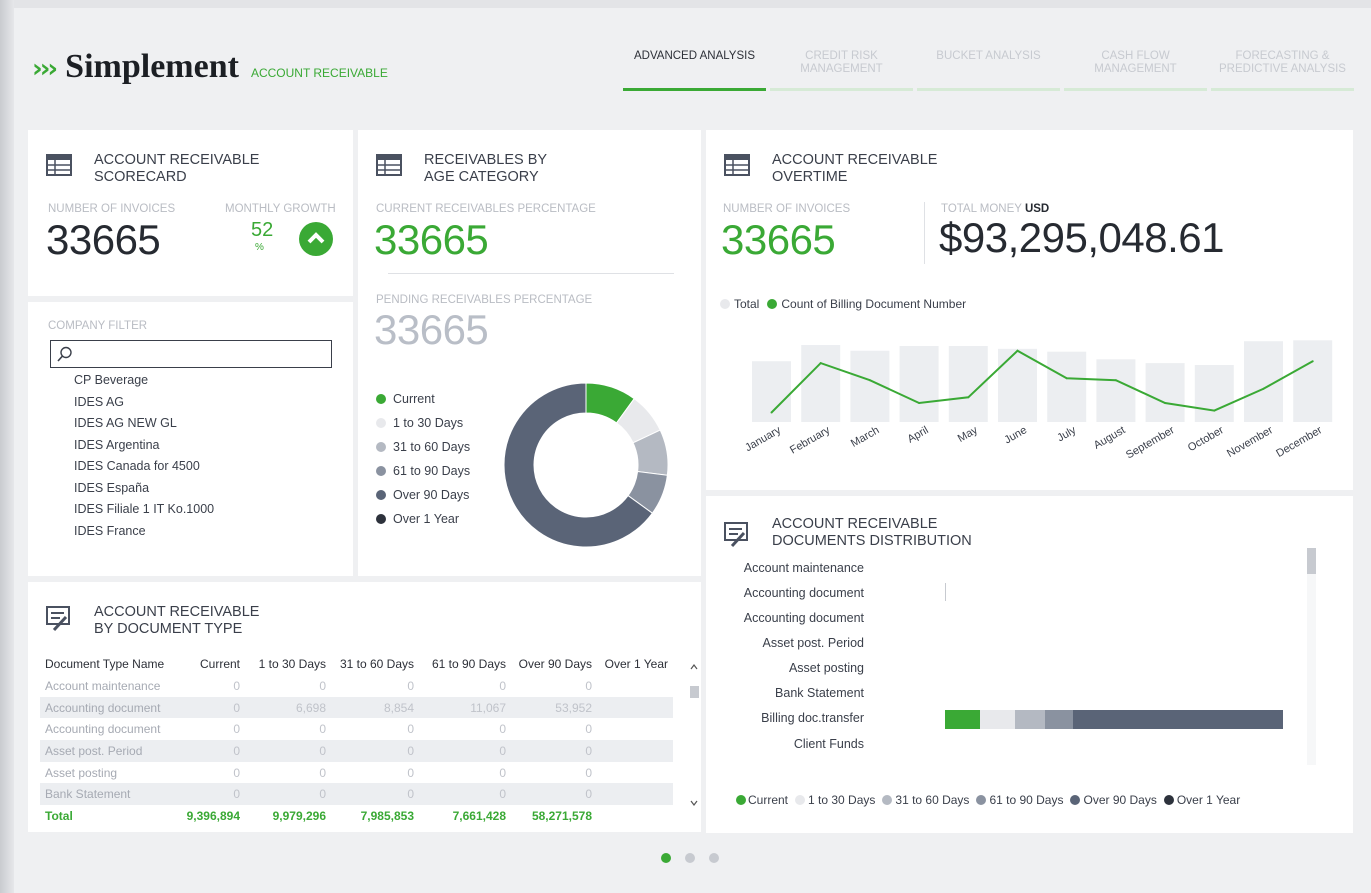 This screenshot has width=1371, height=893. I want to click on point-count-march, so click(869, 380).